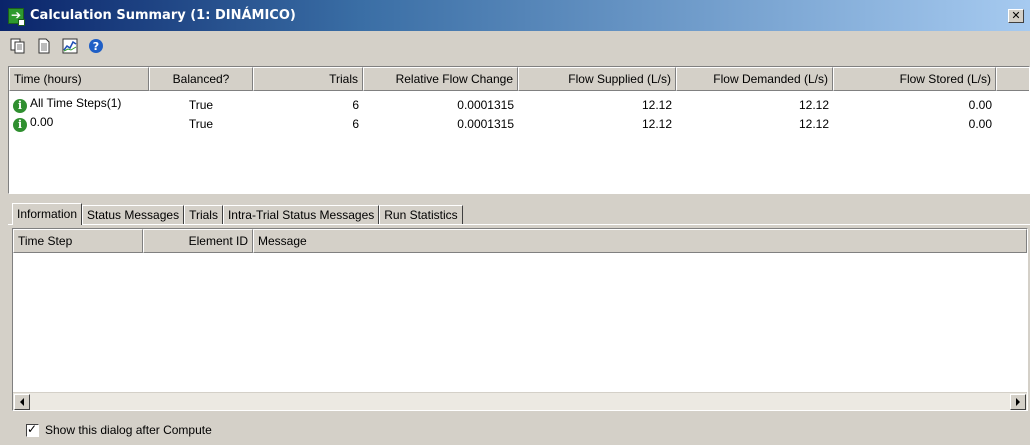  What do you see at coordinates (163, 15) in the screenshot?
I see `window-title: Calculation Summary (1: DINÁMICO)` at bounding box center [163, 15].